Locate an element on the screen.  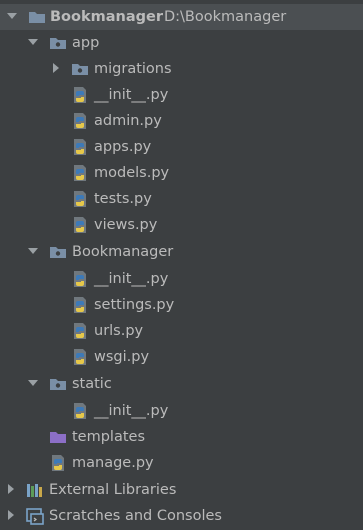
external-libraries-label: External Libraries is located at coordinates (113, 490).